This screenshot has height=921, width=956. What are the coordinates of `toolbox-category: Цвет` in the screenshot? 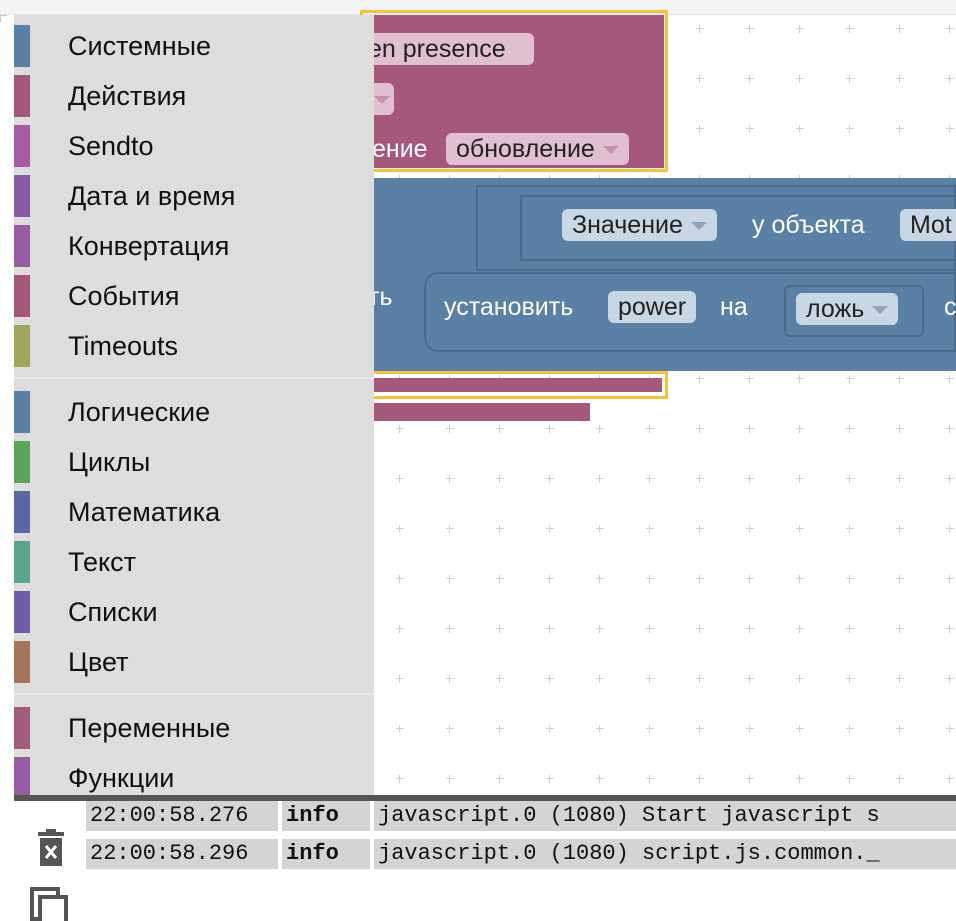 It's located at (194, 662).